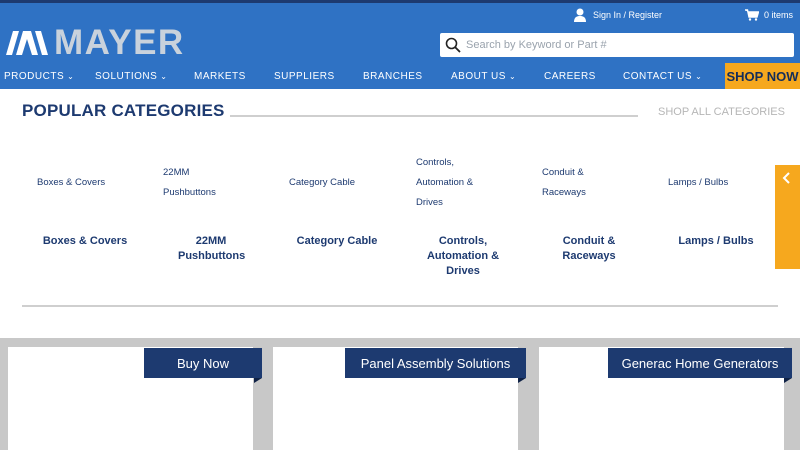 Image resolution: width=800 pixels, height=450 pixels. I want to click on nav-label: MARKETS, so click(220, 76).